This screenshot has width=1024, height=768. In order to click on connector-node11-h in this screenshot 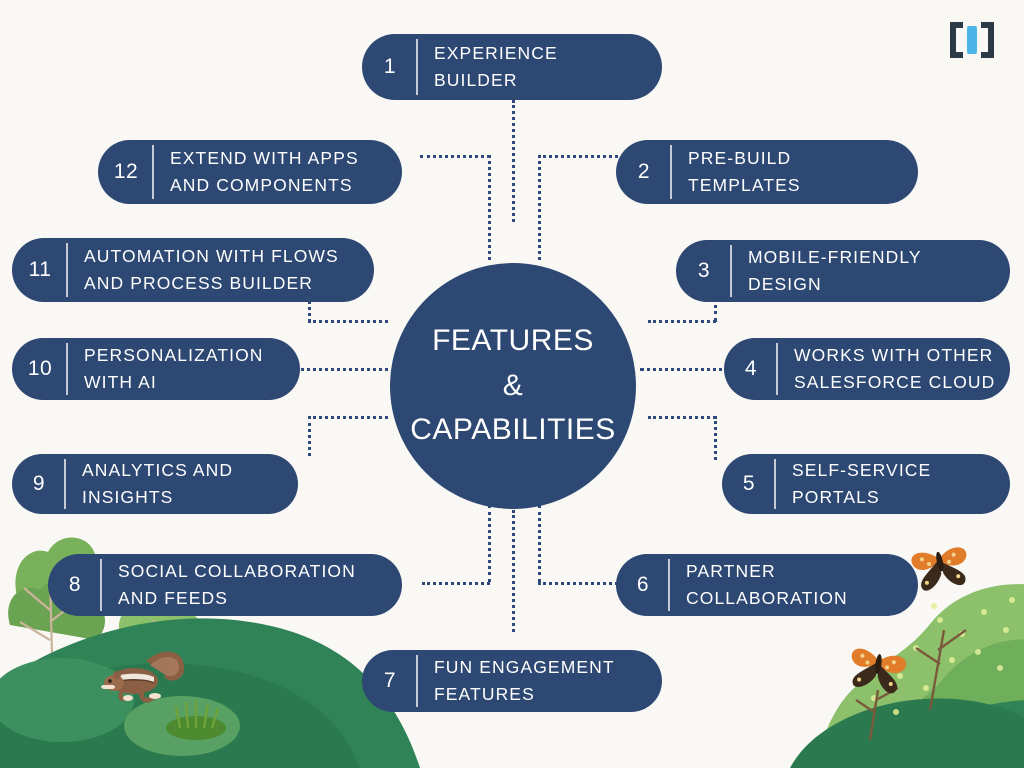, I will do `click(348, 321)`.